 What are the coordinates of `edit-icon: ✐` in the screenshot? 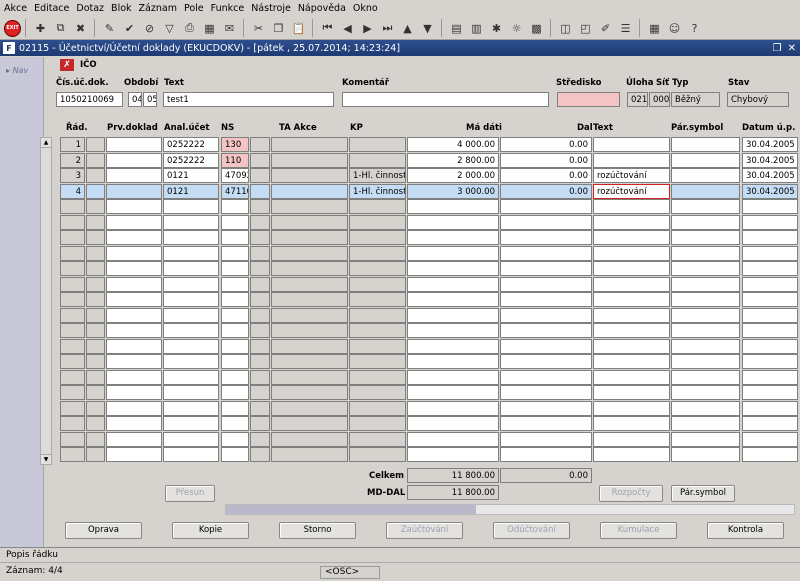 It's located at (605, 28).